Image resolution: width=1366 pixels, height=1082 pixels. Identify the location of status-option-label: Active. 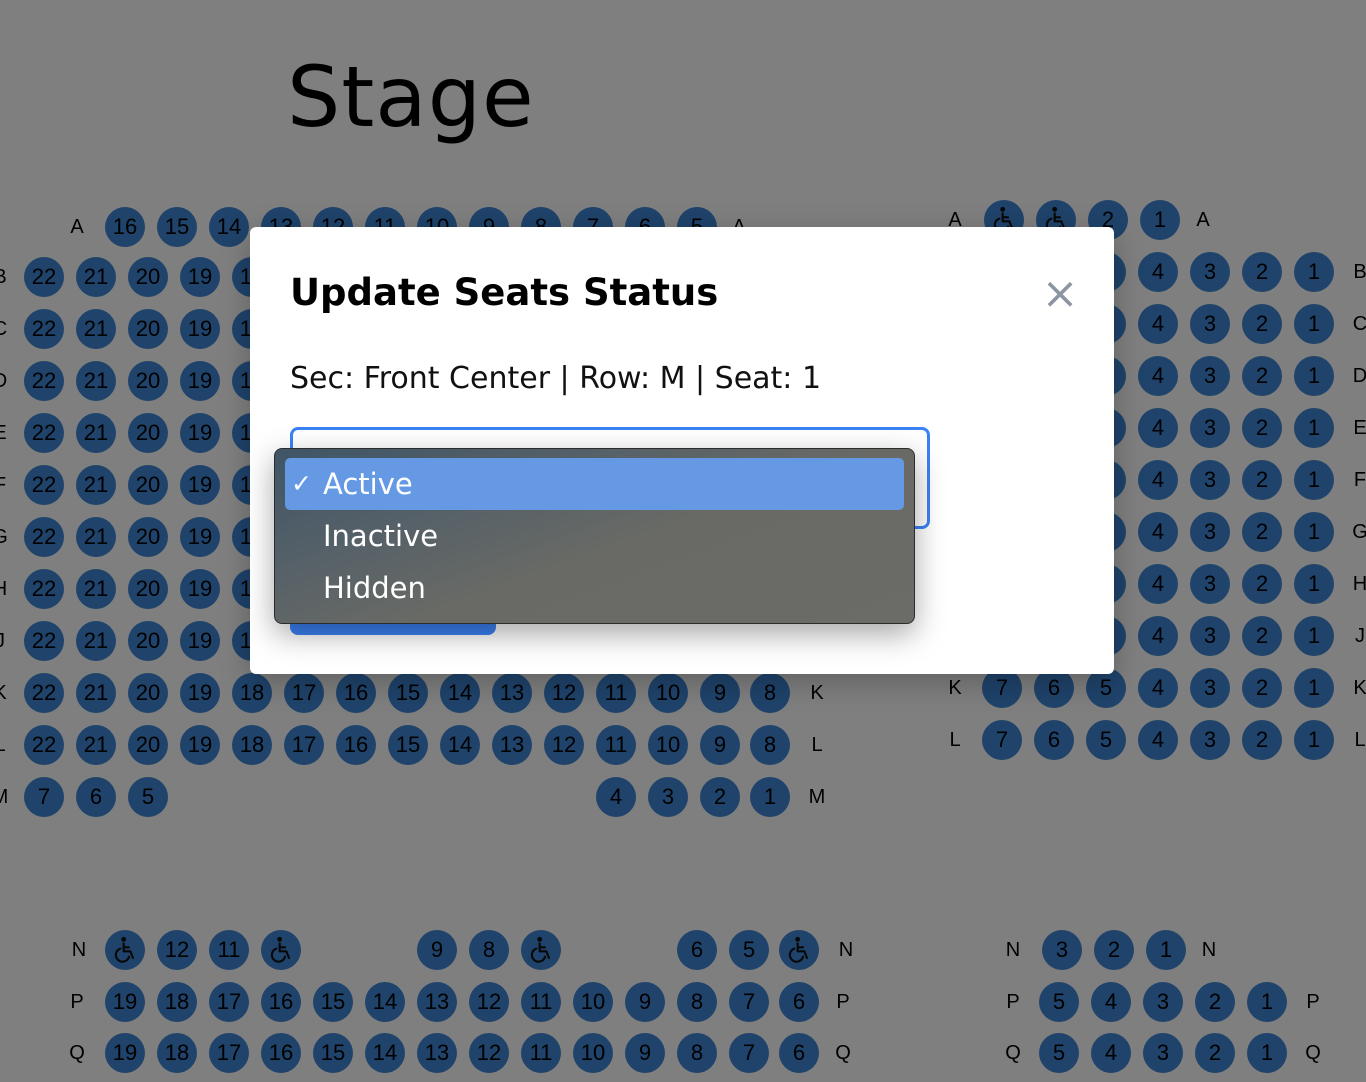
(368, 484).